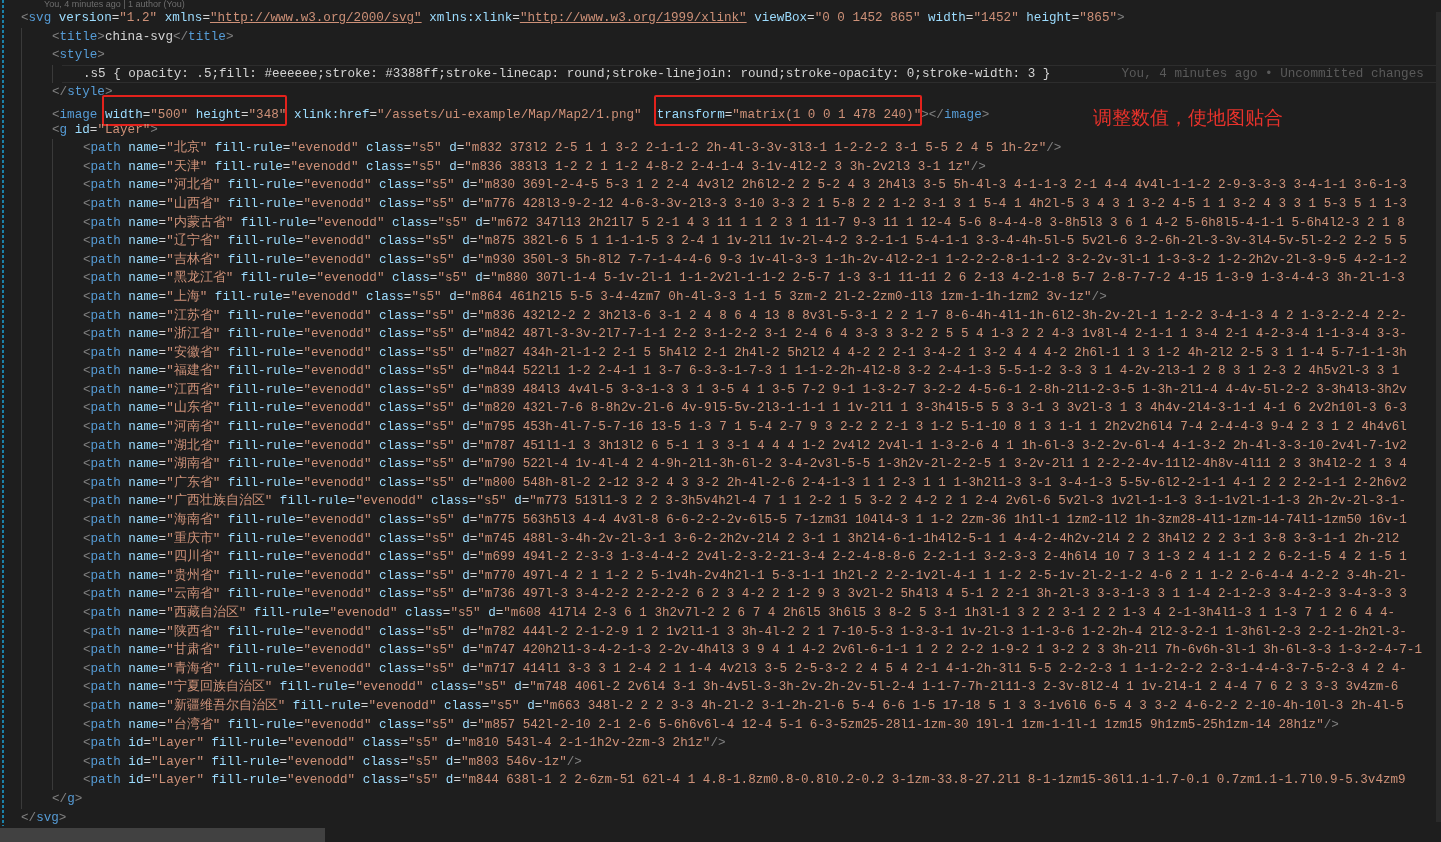 This screenshot has width=1441, height=842. Describe the element at coordinates (745, 520) in the screenshot. I see `code-text: <path name="海南省" fill-rule="evenodd" class="s5" d="m775 563h5l3 4-4 4v3l-8 6-6-2-2-2v-6l5-5 7-1zm31 104l4-3 1 1-2 2zm-36 1h1l-1 1zm2-1l2 1h-3zm28-4l1-1zm-14-74l1-1zm50 16v-1` at that location.